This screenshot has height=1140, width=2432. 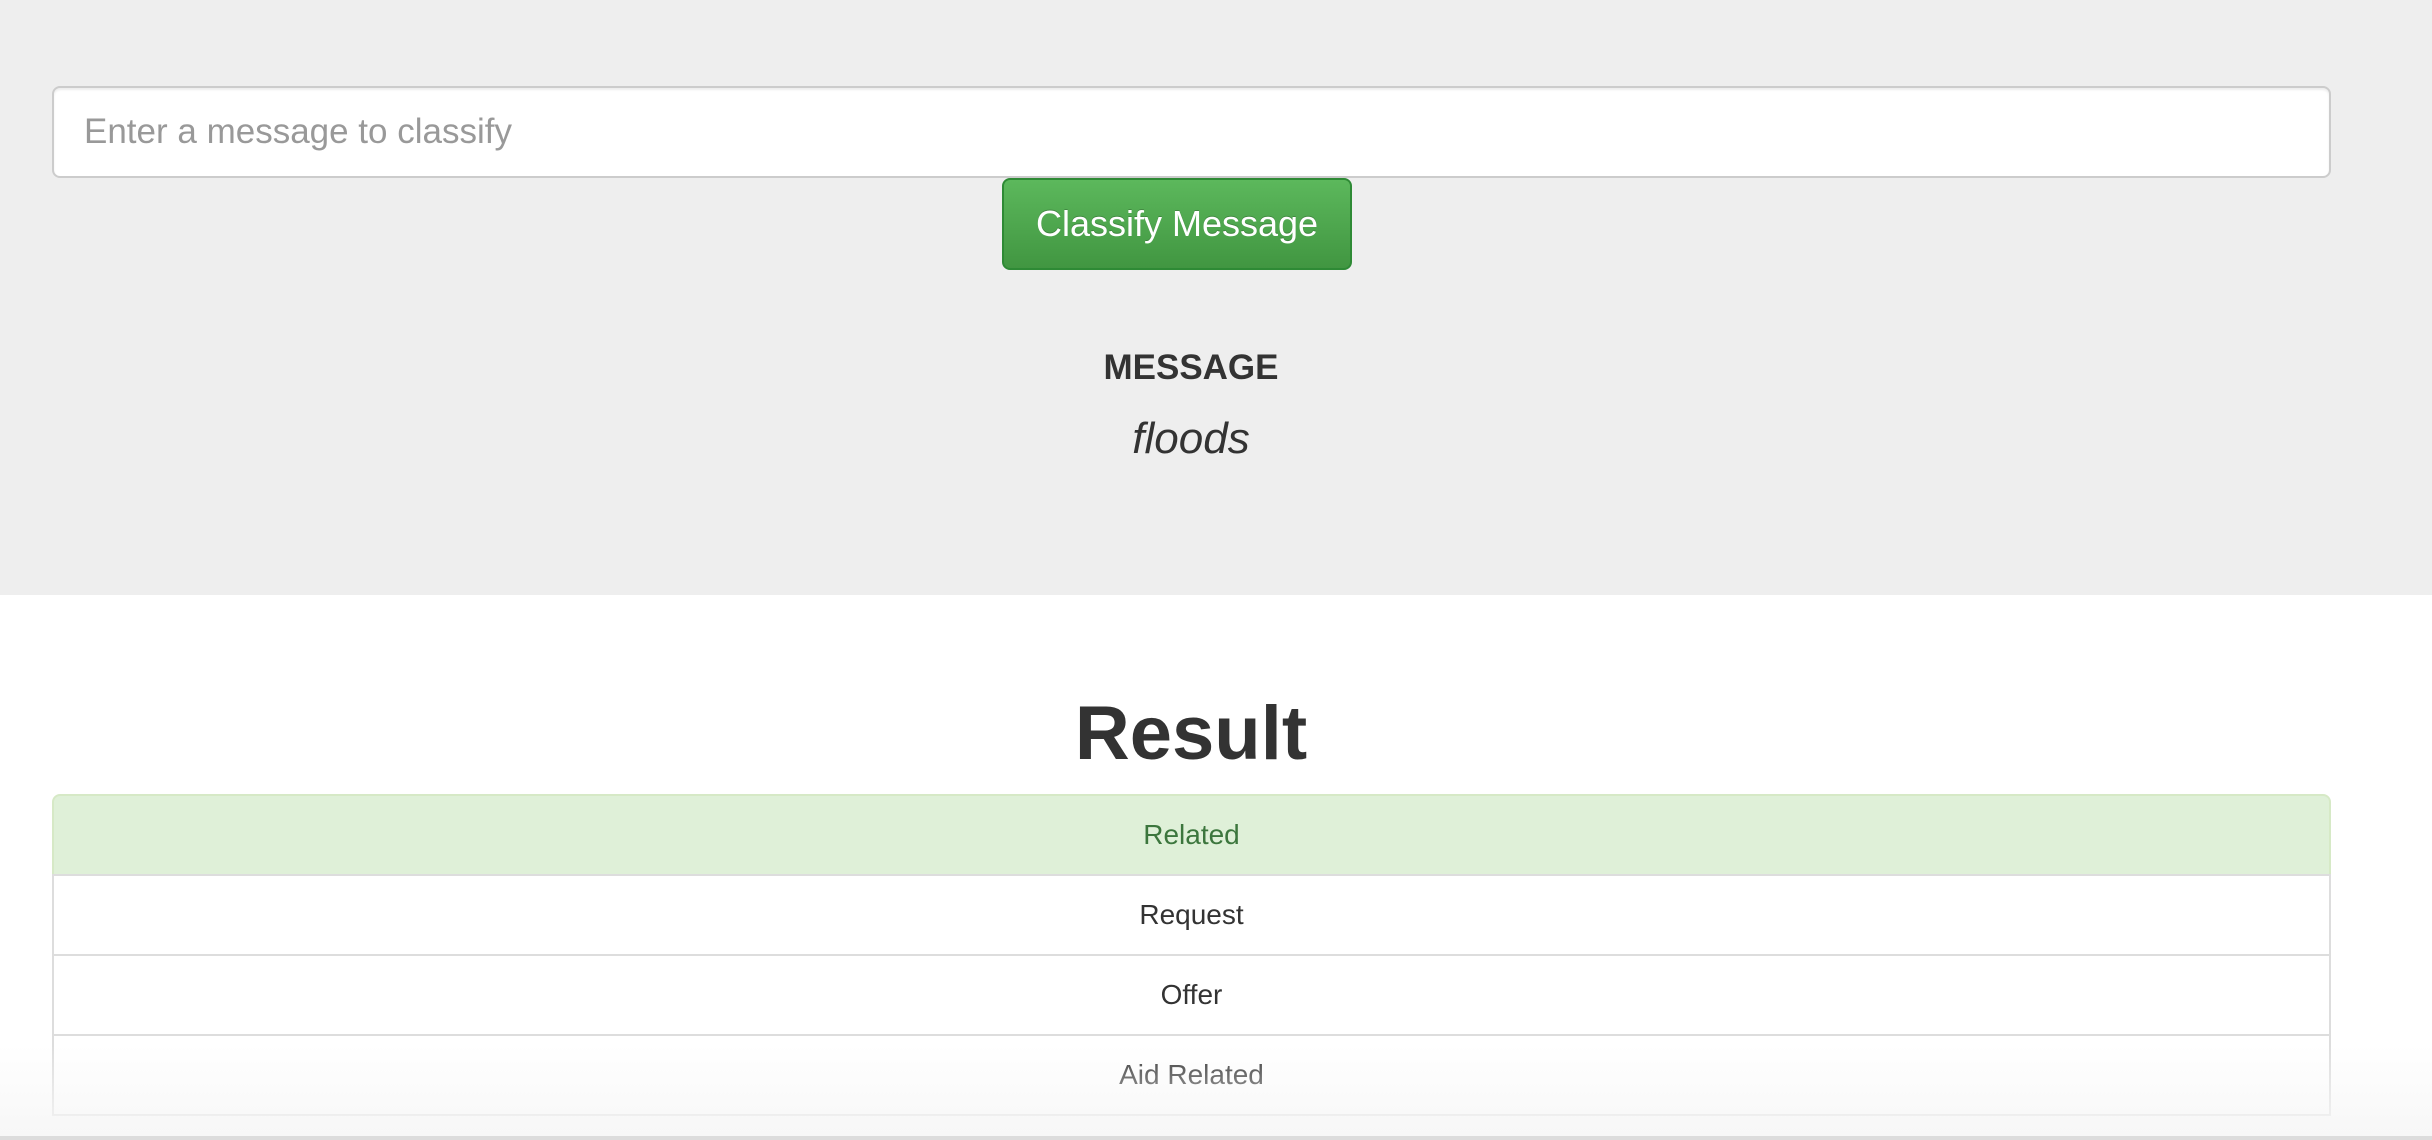 What do you see at coordinates (1191, 132) in the screenshot?
I see `message-input` at bounding box center [1191, 132].